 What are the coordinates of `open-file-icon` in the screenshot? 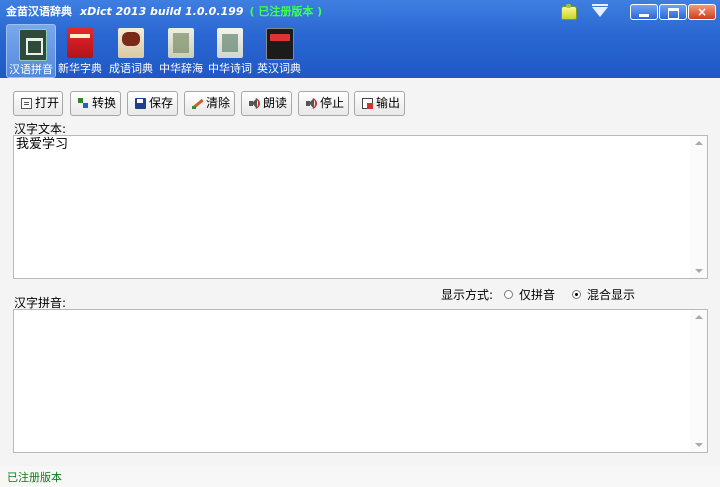 It's located at (26, 103).